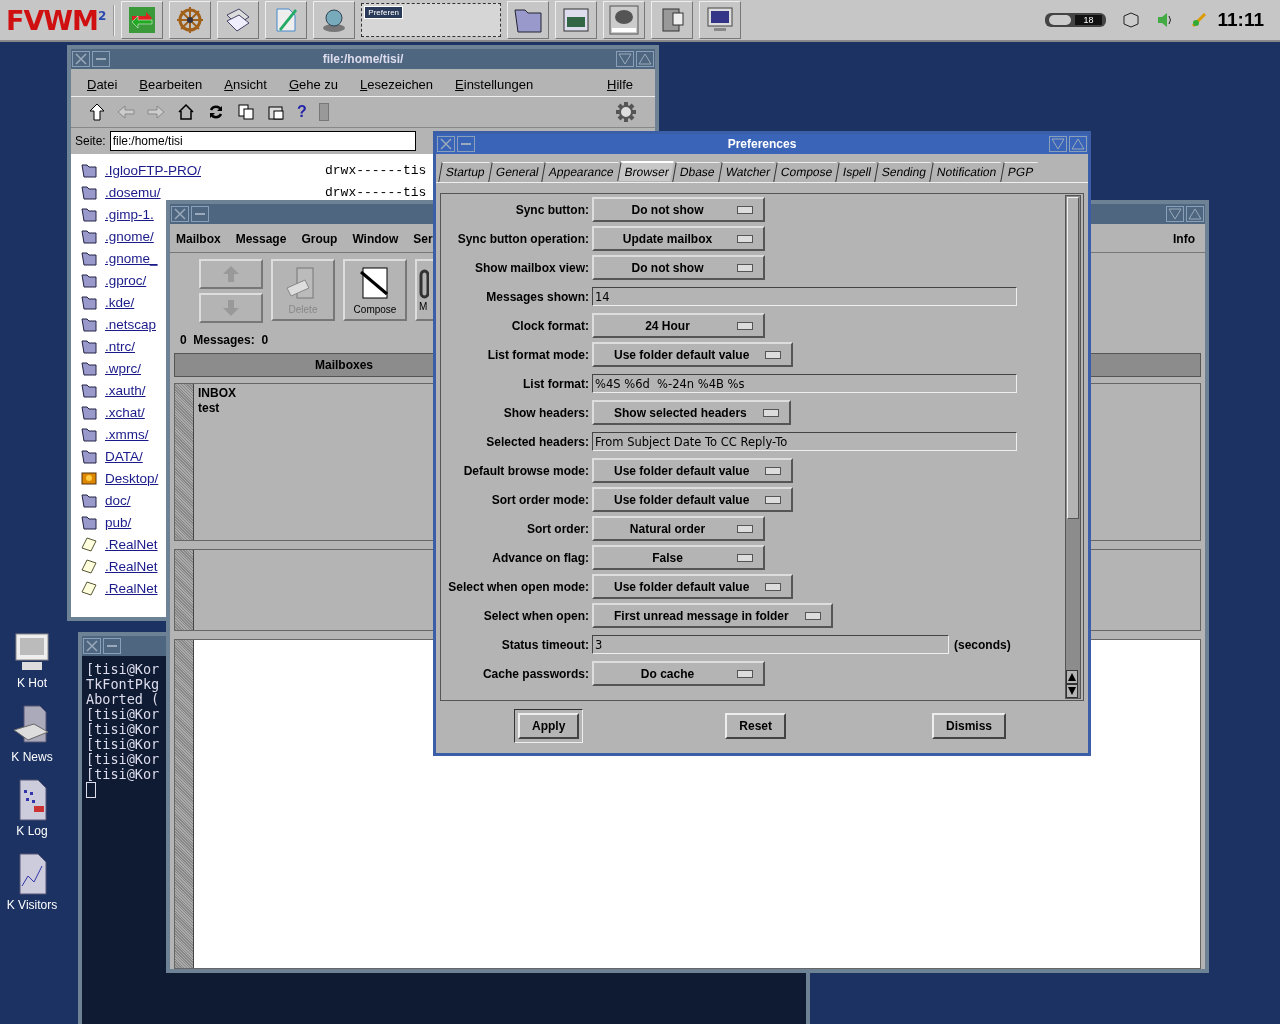 This screenshot has height=1024, width=1280. I want to click on setting-label: Select when open mode:, so click(518, 586).